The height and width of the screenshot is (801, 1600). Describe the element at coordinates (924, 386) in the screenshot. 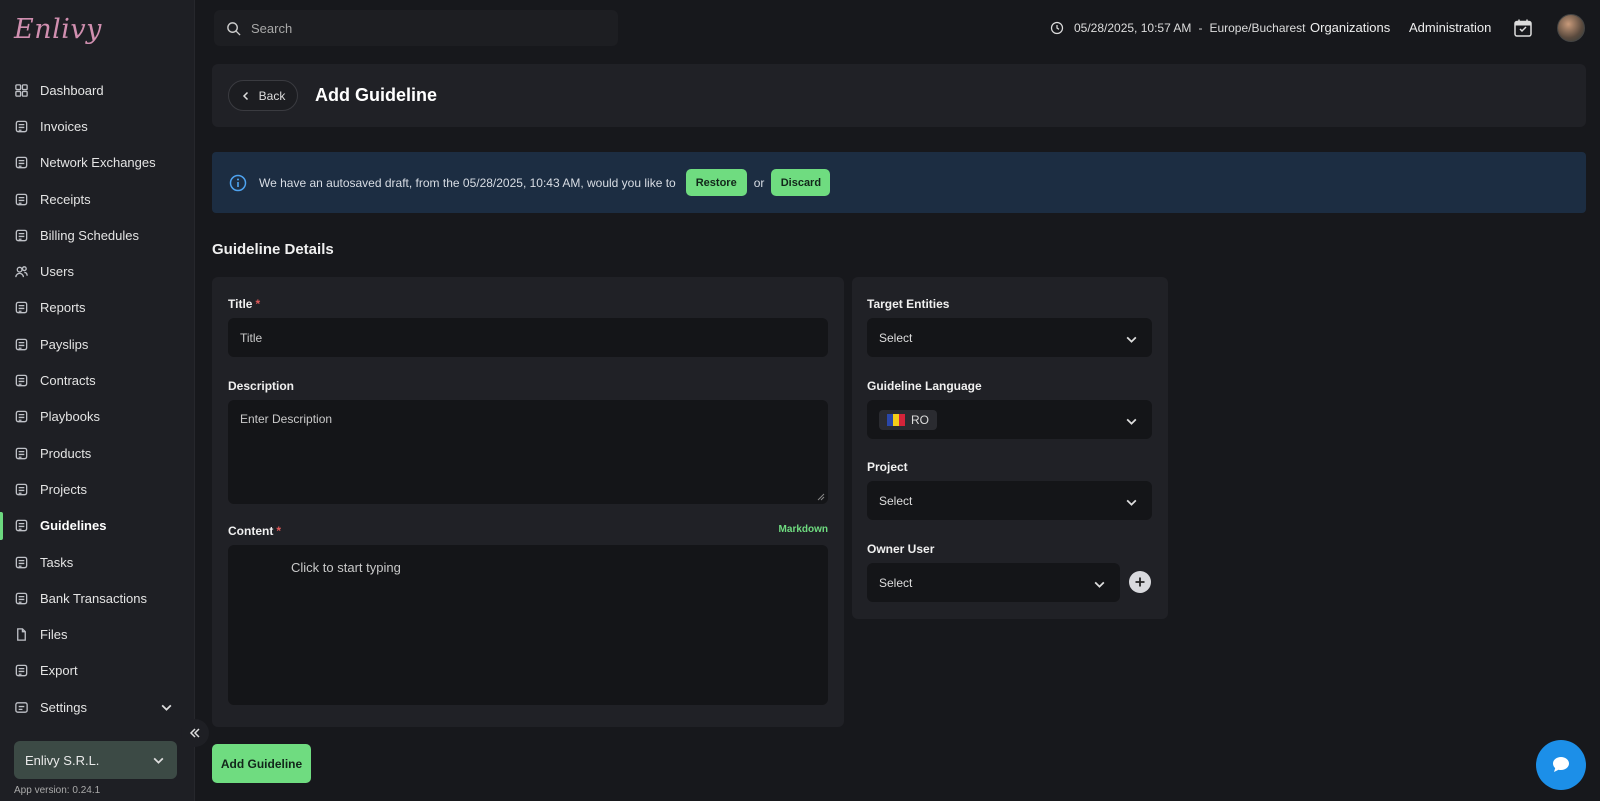

I see `language-label: Guideline Language` at that location.